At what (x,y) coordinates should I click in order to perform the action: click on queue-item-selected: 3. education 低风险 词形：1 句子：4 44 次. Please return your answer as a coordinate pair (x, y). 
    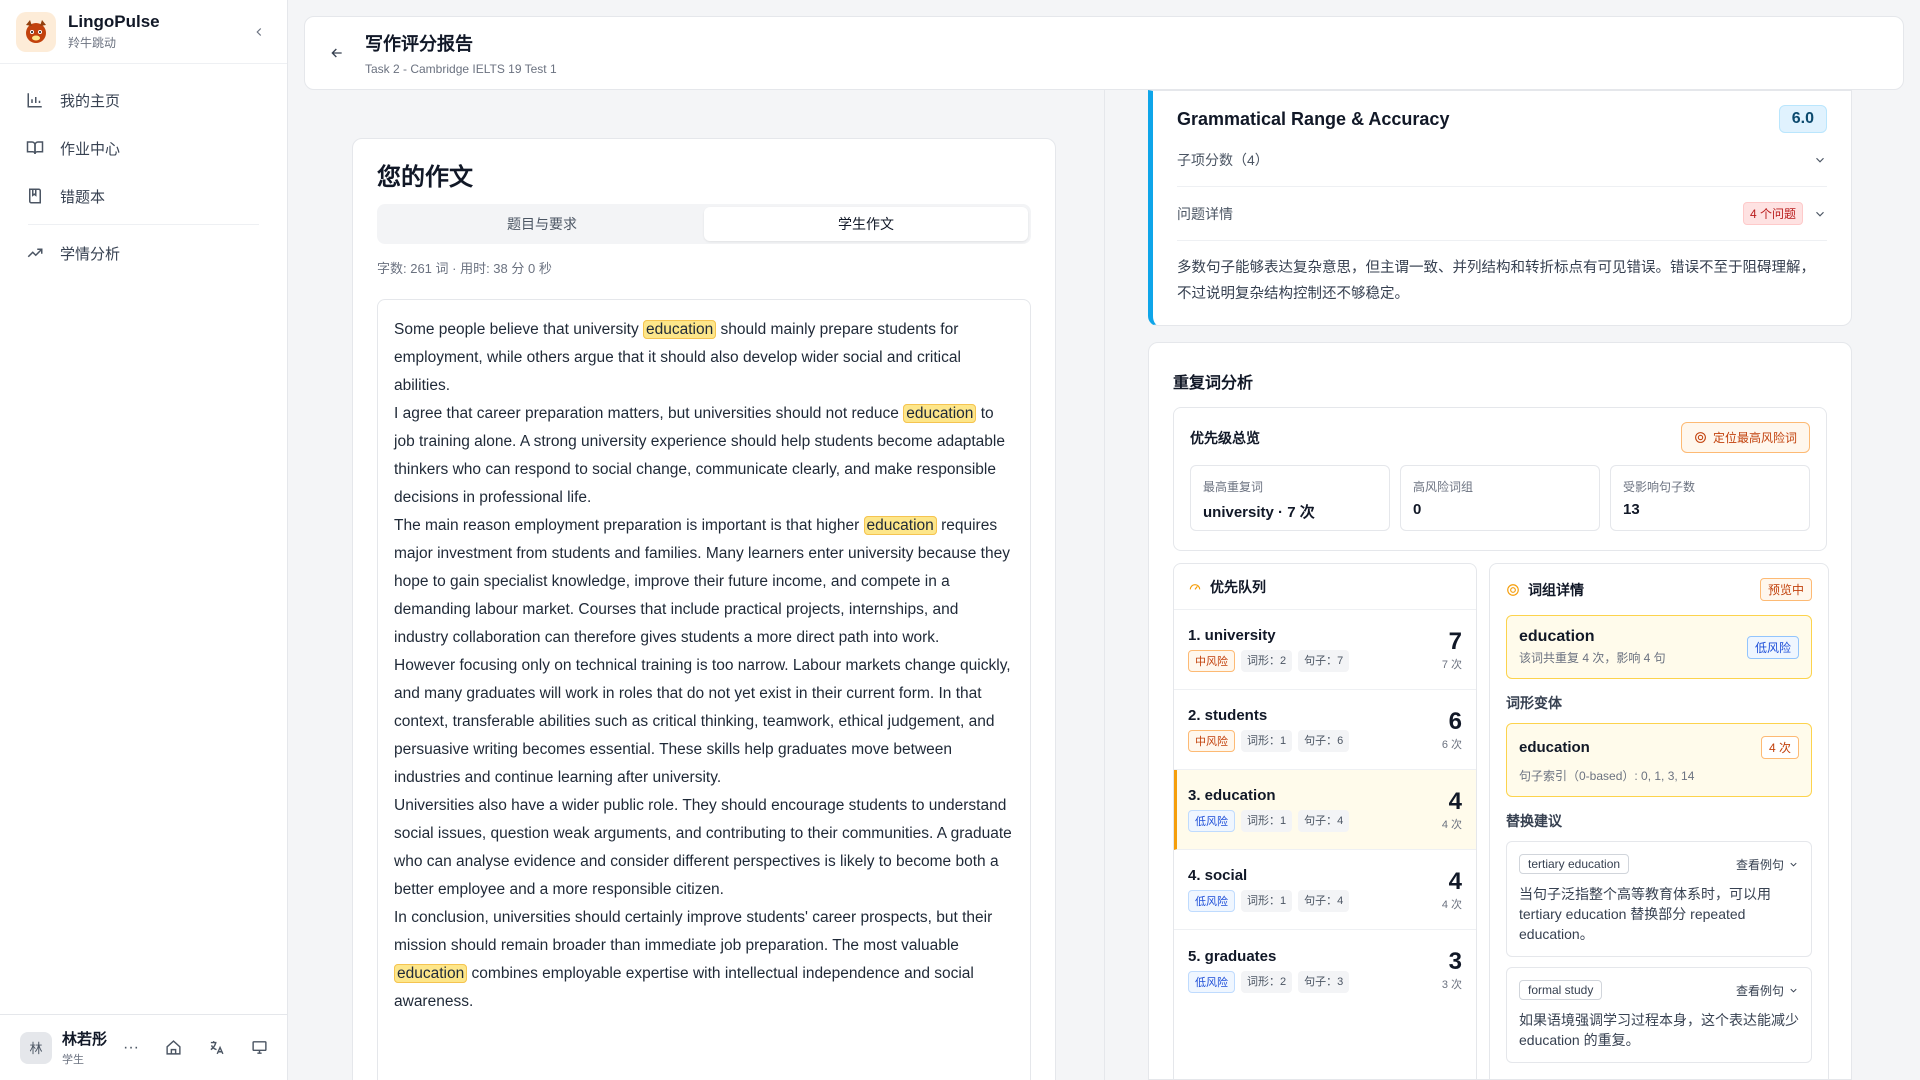
    Looking at the image, I should click on (1325, 810).